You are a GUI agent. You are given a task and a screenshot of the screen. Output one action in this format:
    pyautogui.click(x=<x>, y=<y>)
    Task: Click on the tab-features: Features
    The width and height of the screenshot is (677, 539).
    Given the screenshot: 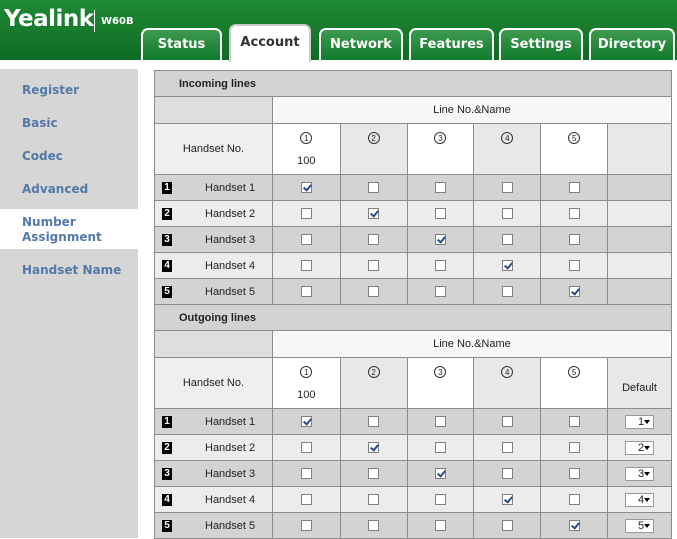 What is the action you would take?
    pyautogui.click(x=451, y=44)
    